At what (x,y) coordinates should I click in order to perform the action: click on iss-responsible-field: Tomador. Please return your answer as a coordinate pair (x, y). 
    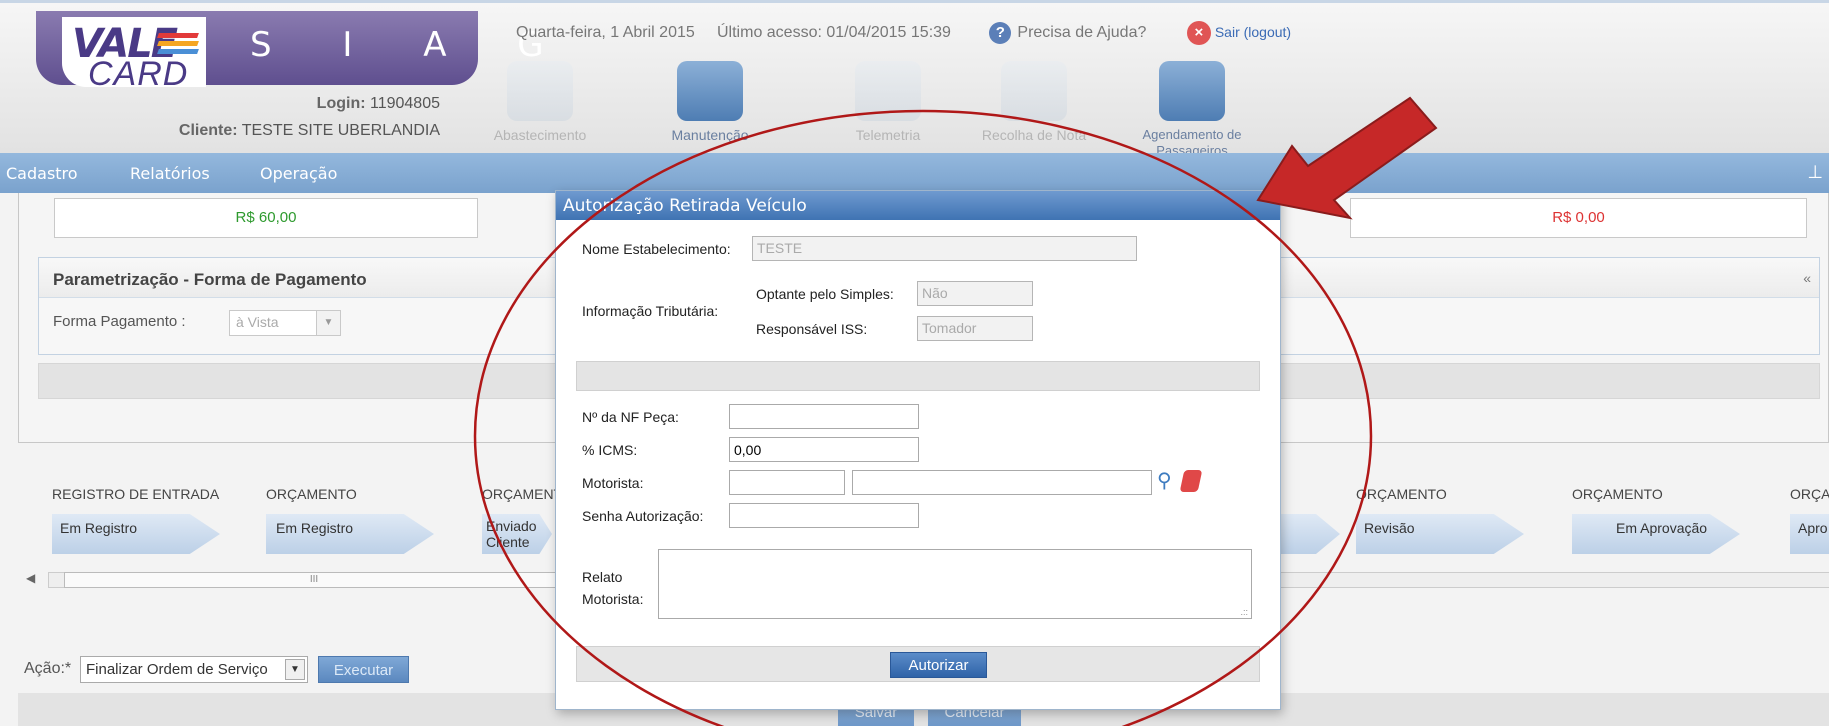
    Looking at the image, I should click on (975, 328).